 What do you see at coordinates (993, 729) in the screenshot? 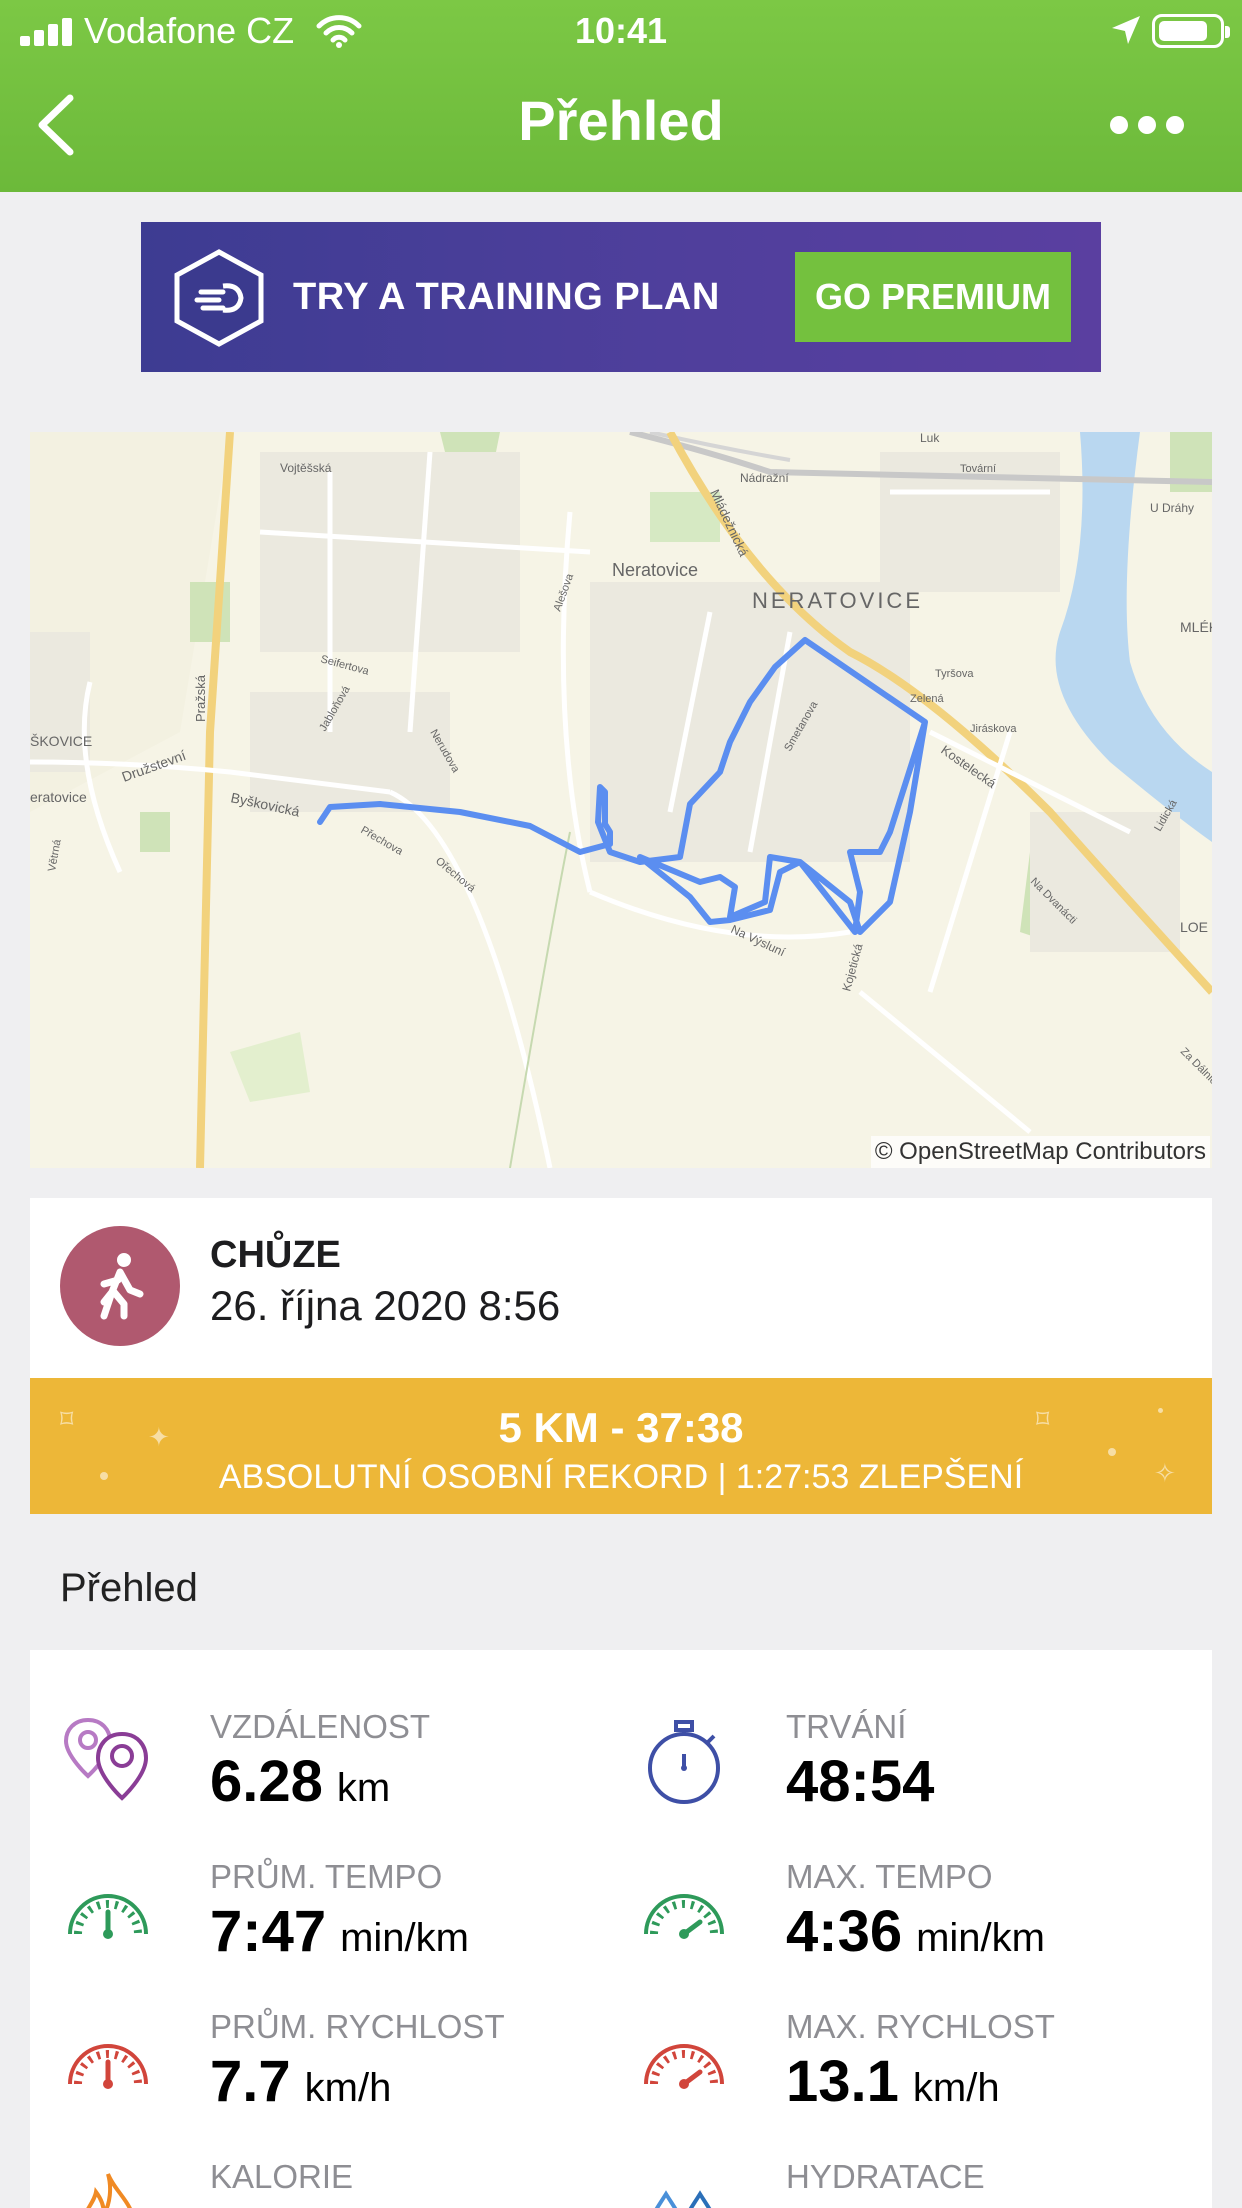
I see `map-label: Jiráskova` at bounding box center [993, 729].